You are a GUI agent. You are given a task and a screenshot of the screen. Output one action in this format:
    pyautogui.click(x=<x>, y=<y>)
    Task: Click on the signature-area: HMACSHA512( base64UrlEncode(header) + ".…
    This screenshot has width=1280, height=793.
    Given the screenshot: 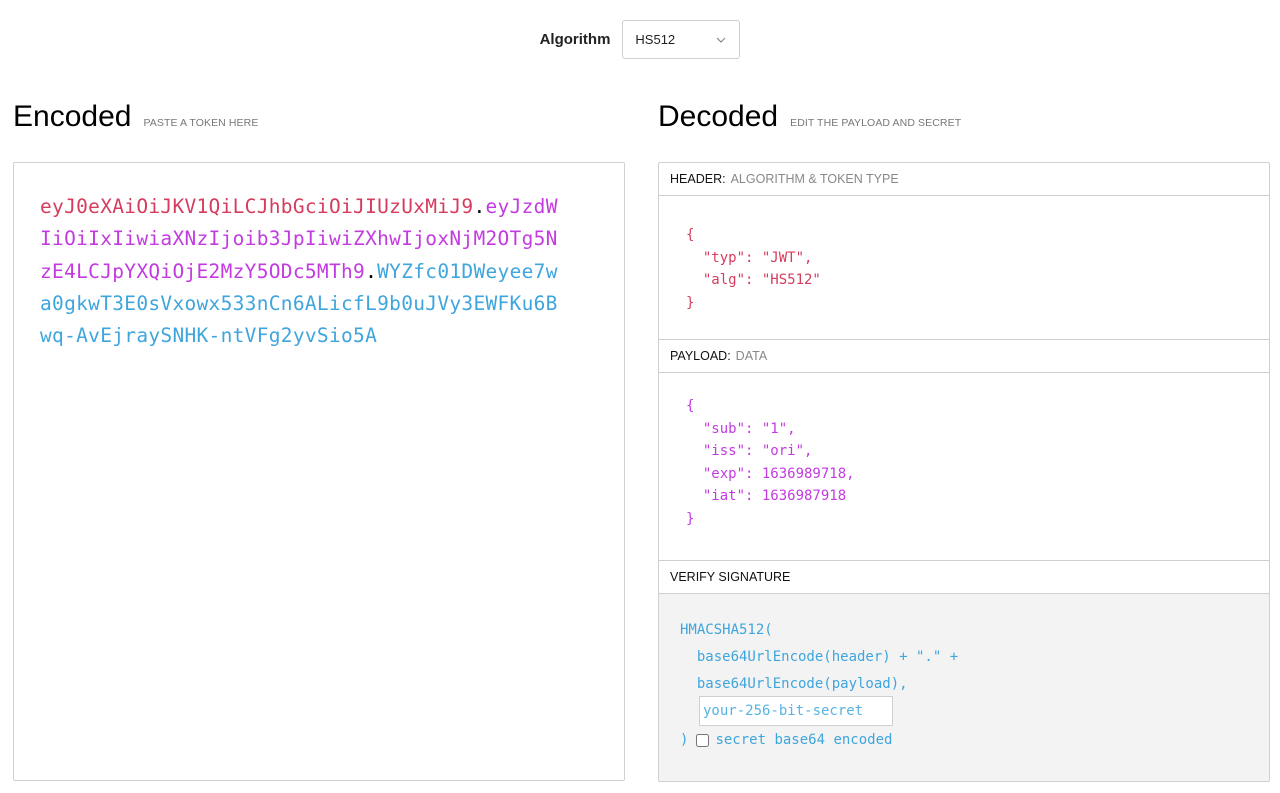 What is the action you would take?
    pyautogui.click(x=964, y=687)
    